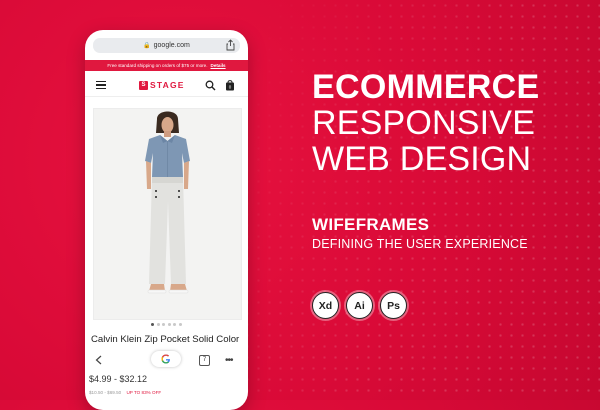  I want to click on headline-line-3: WEB DESIGN, so click(422, 159).